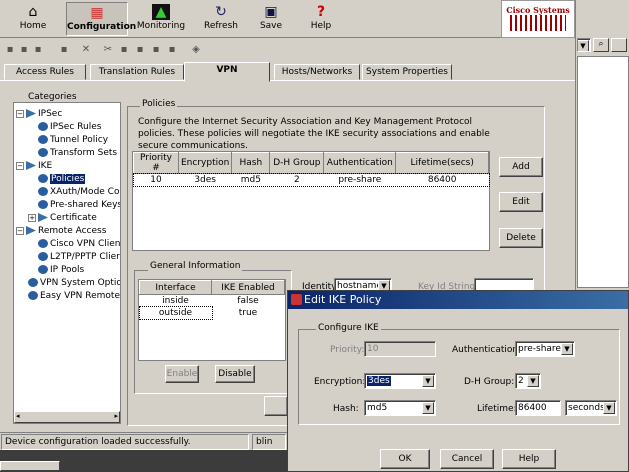  I want to click on tree-item-tunnel-policy: Tunnel Policy, so click(73, 140).